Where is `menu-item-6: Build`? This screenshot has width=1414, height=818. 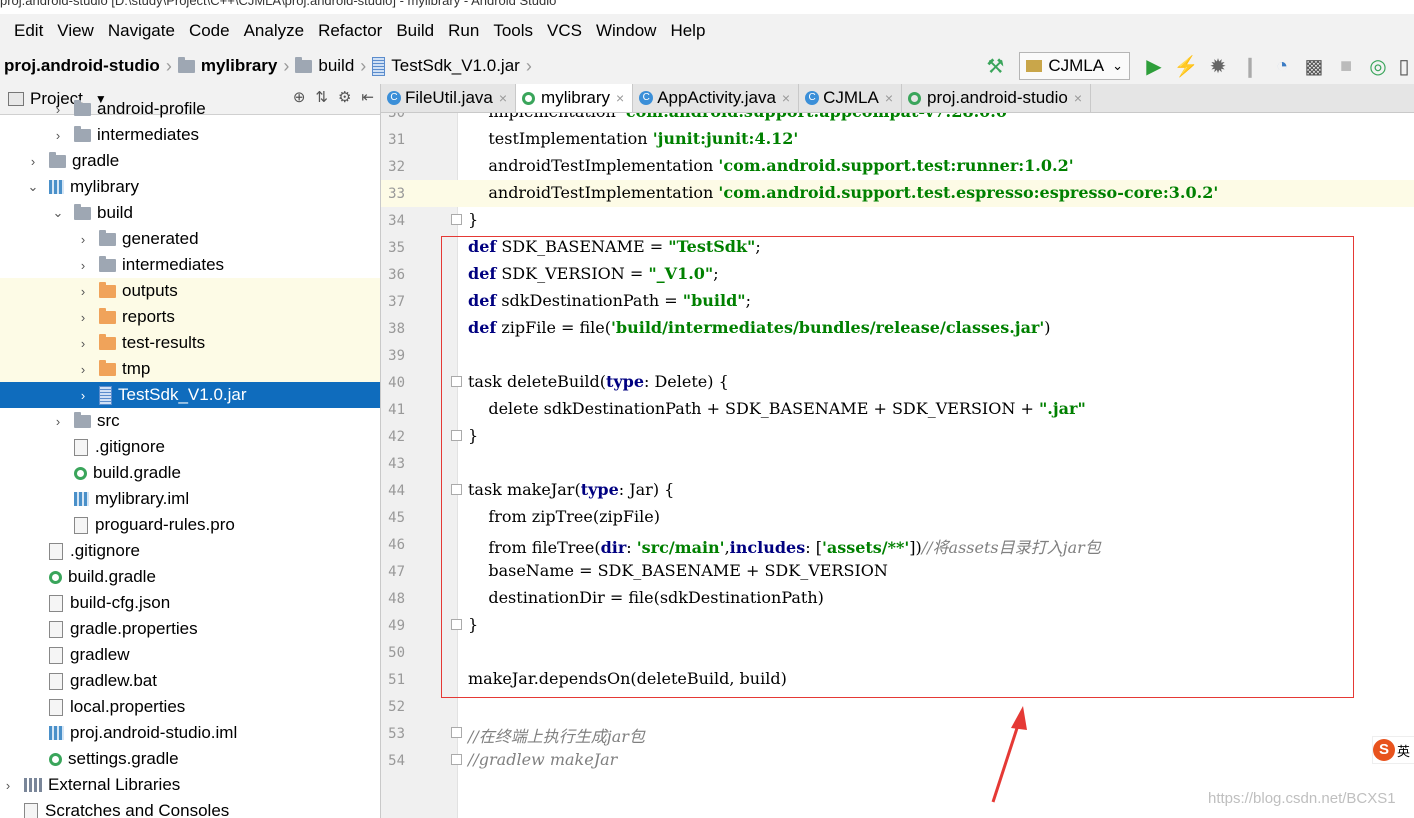
menu-item-6: Build is located at coordinates (415, 31).